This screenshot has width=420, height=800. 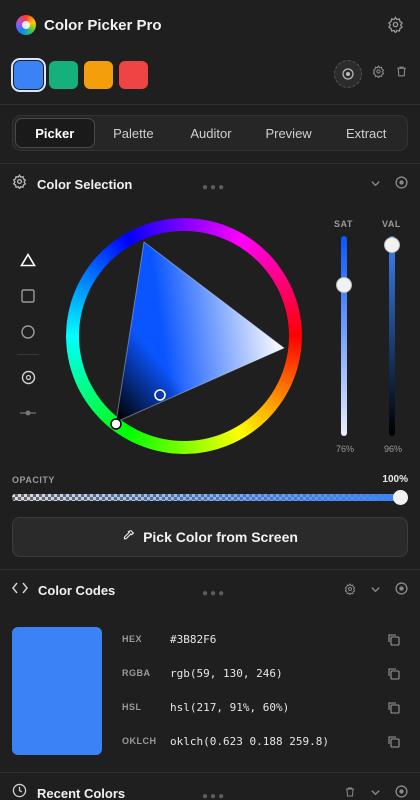 I want to click on opacity-slider-track, so click(x=207, y=497).